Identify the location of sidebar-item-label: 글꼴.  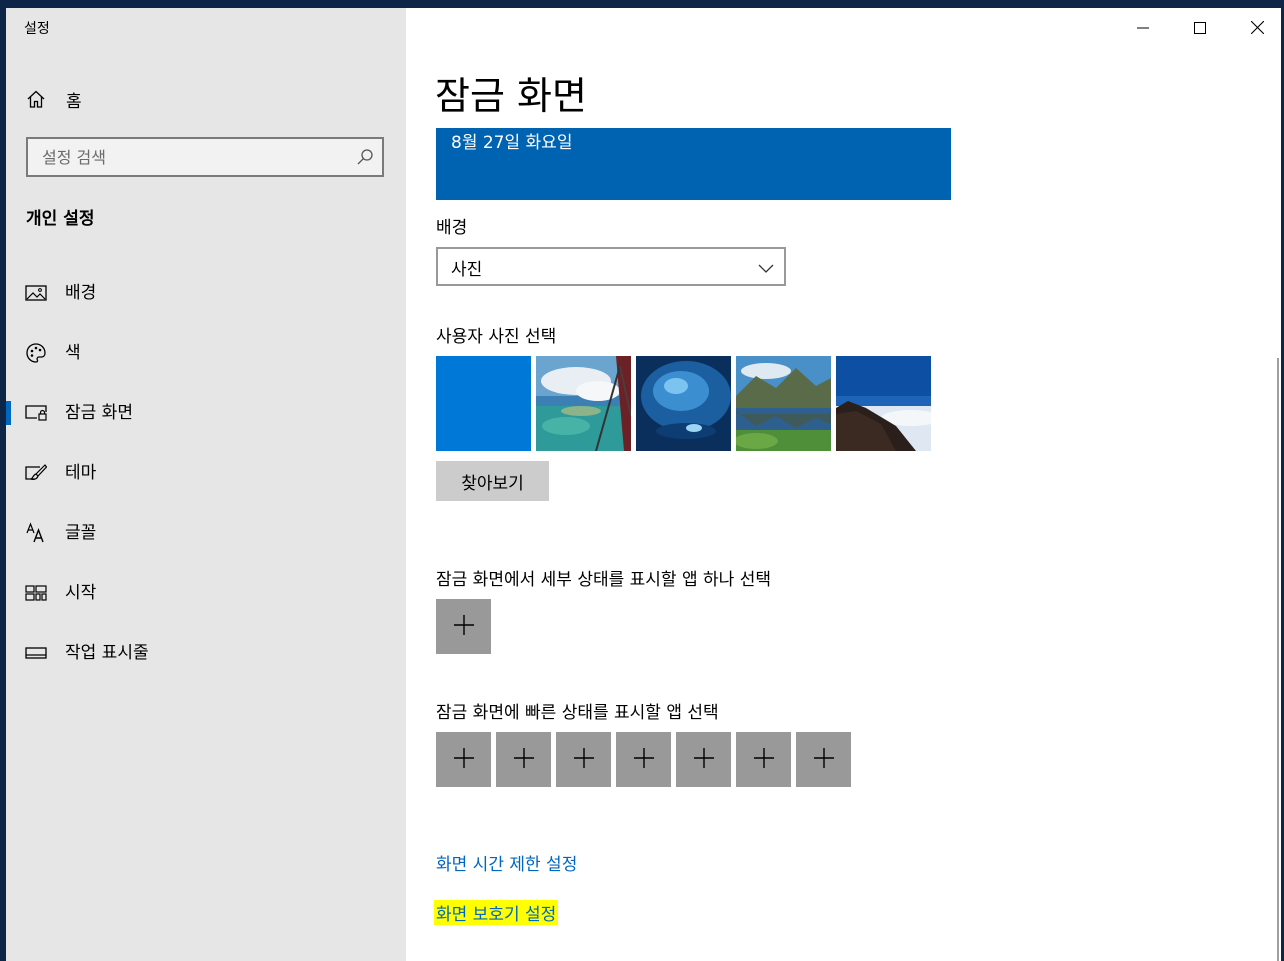
(81, 533).